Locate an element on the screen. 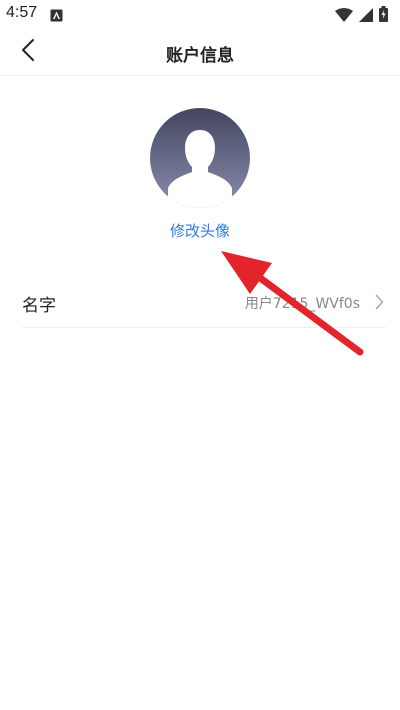 The height and width of the screenshot is (710, 400). change-avatar-link: 修改头像 is located at coordinates (200, 230).